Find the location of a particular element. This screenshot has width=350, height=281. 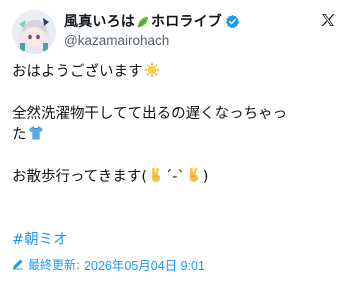

leaf-icon is located at coordinates (143, 21).